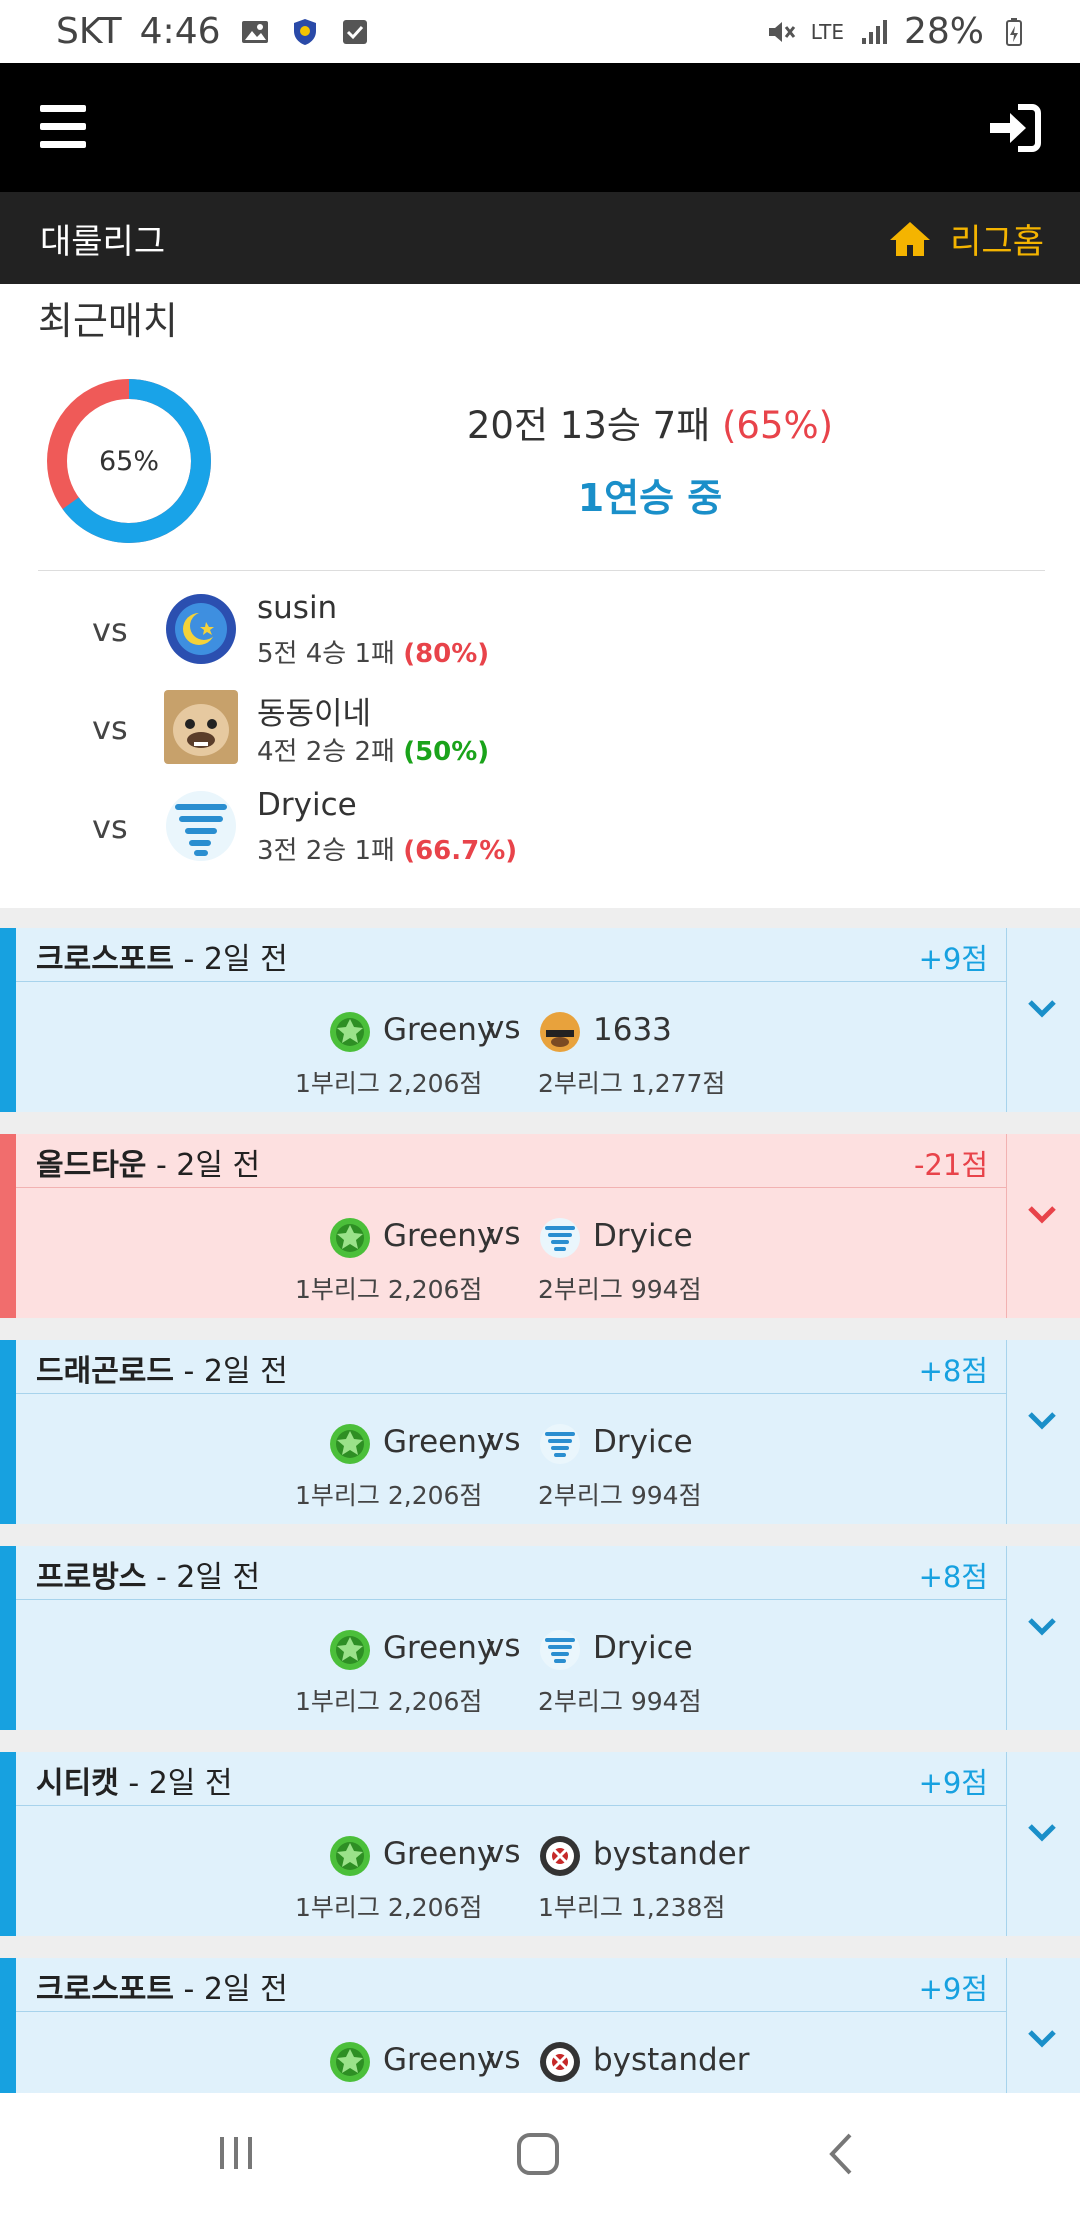 This screenshot has height=2220, width=1080. What do you see at coordinates (650, 498) in the screenshot?
I see `streak: 1연승 중` at bounding box center [650, 498].